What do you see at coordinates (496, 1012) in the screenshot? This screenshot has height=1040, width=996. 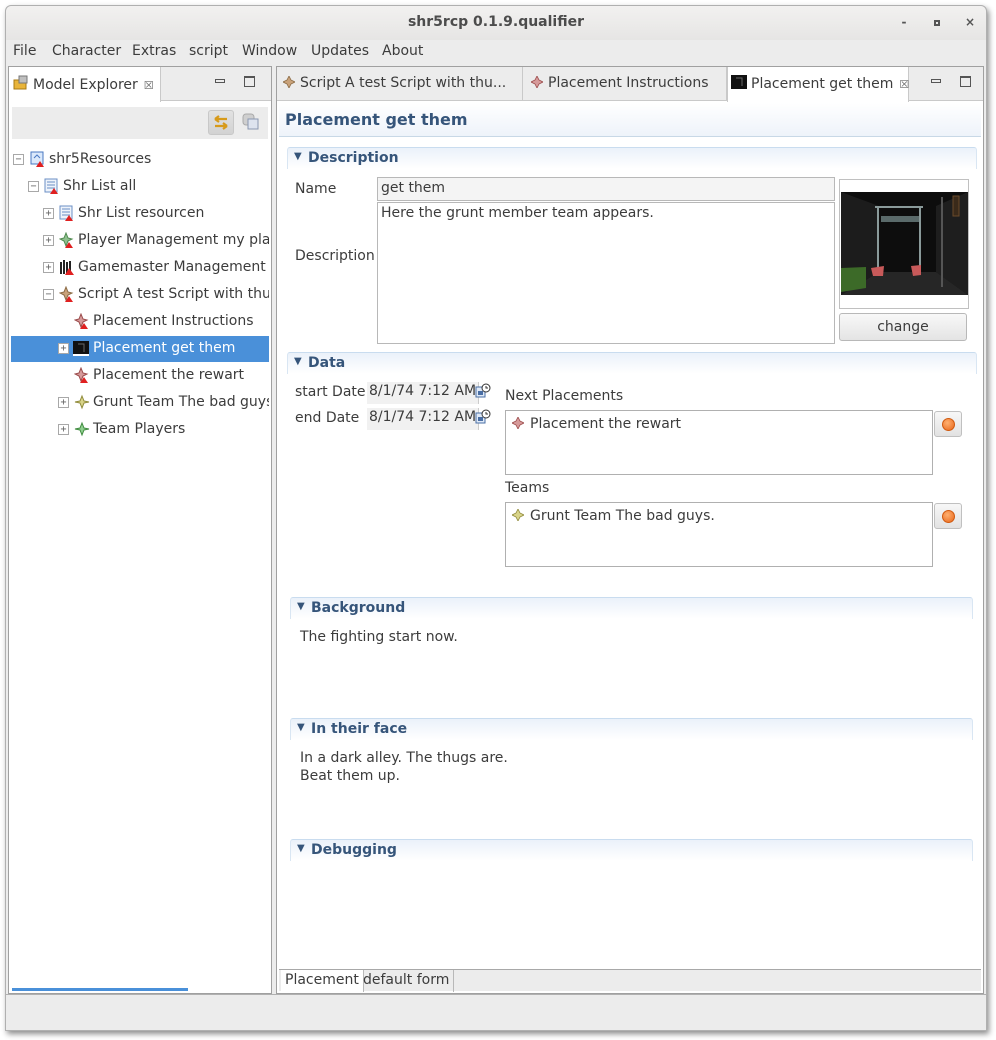 I see `status-bar` at bounding box center [496, 1012].